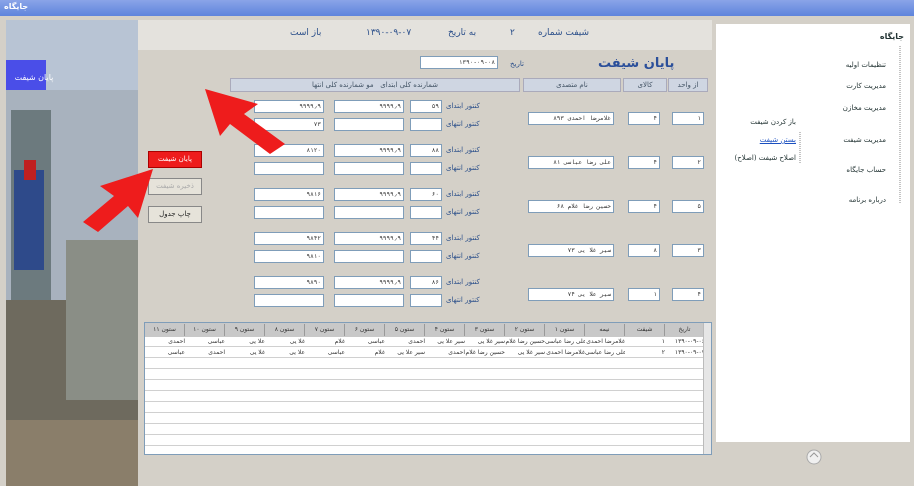 Image resolution: width=914 pixels, height=486 pixels. What do you see at coordinates (289, 194) in the screenshot?
I see `totalizer2-input: ۹۸۱۶` at bounding box center [289, 194].